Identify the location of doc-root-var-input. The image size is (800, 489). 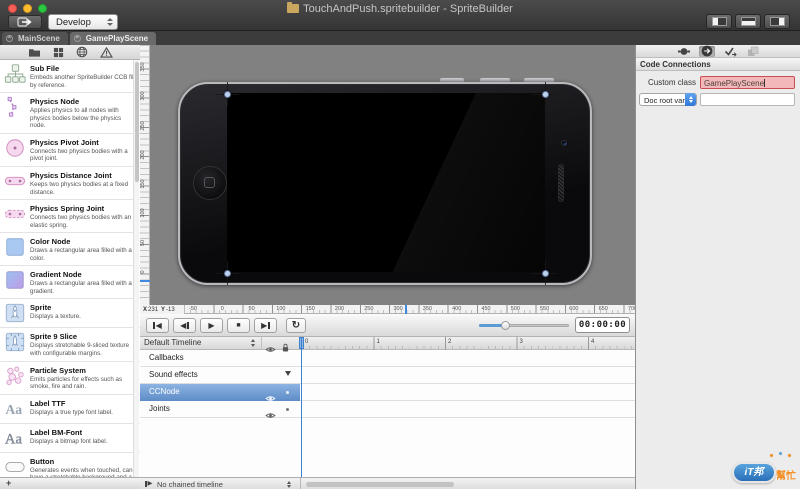
(747, 99).